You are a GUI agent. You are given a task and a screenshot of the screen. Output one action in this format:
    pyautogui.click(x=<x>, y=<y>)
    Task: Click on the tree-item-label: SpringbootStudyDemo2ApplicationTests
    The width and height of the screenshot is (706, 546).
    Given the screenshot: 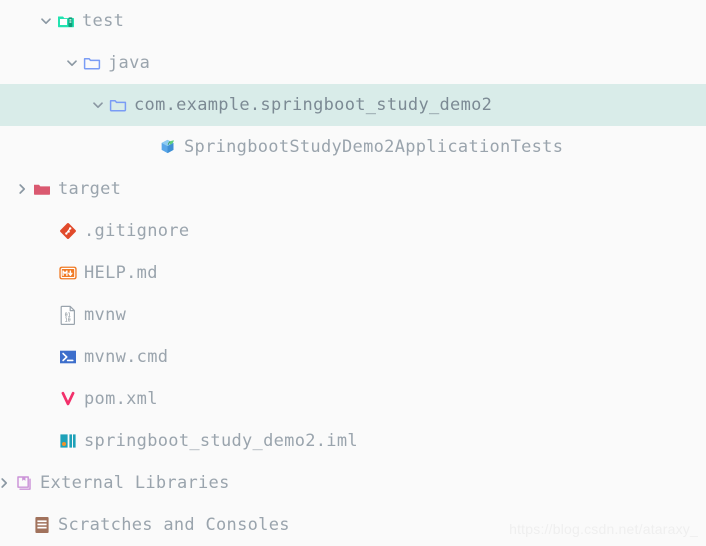 What is the action you would take?
    pyautogui.click(x=374, y=146)
    